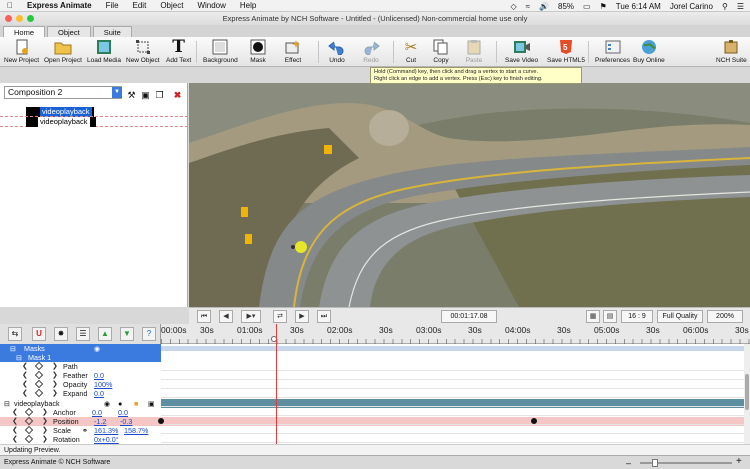 The image size is (750, 469). What do you see at coordinates (731, 52) in the screenshot?
I see `nch-suite-button: NCH Suite` at bounding box center [731, 52].